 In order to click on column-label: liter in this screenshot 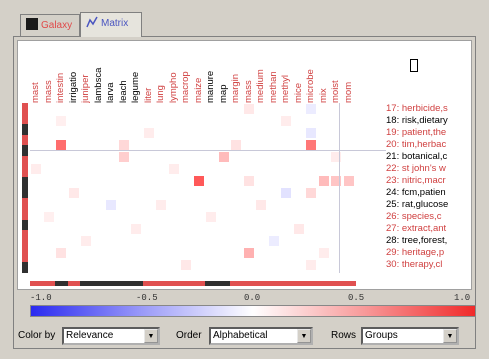, I will do `click(149, 74)`.